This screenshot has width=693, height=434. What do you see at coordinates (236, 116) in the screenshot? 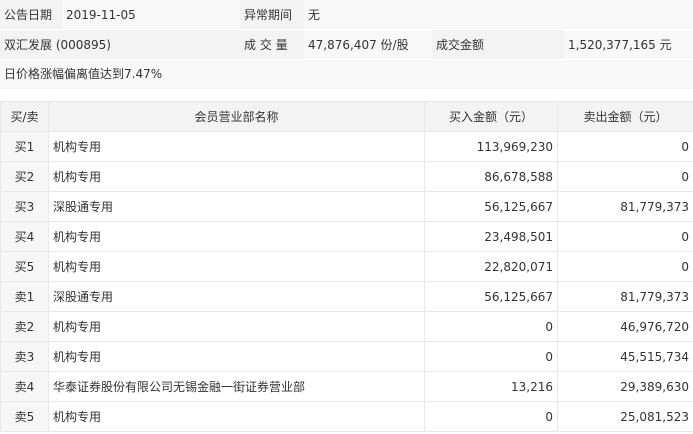
I see `column-header-broker: 会员营业部名称` at bounding box center [236, 116].